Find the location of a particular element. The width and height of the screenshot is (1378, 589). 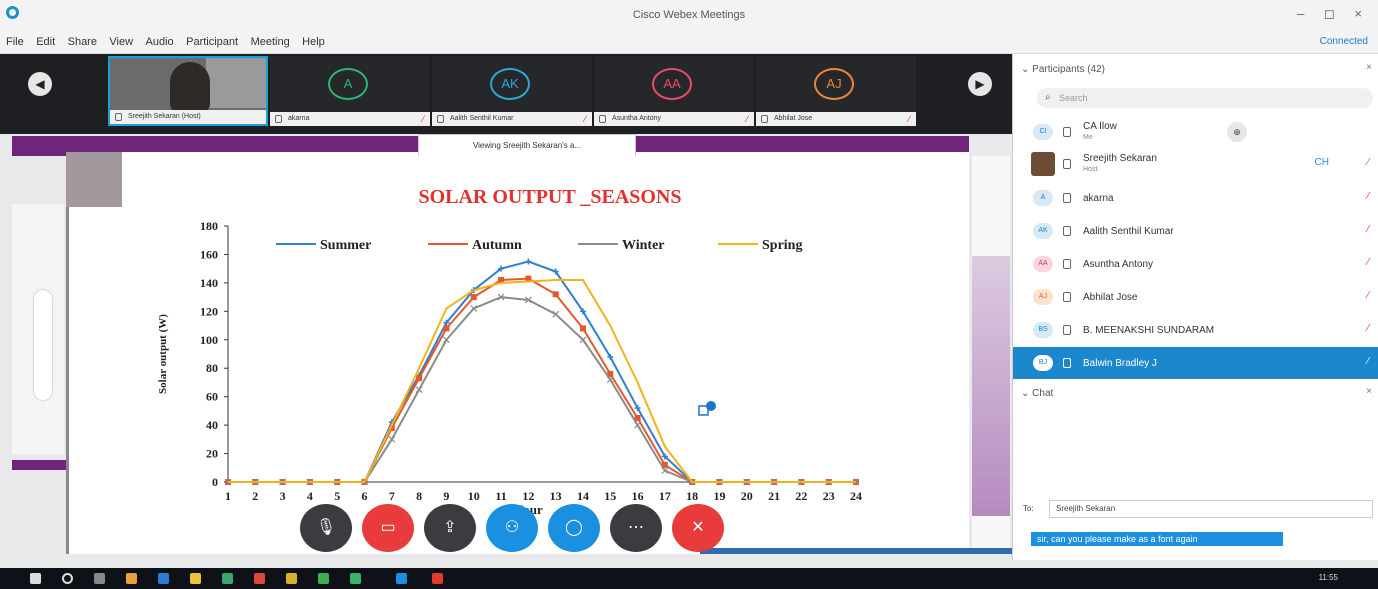

slide-left-rail is located at coordinates (38, 329).